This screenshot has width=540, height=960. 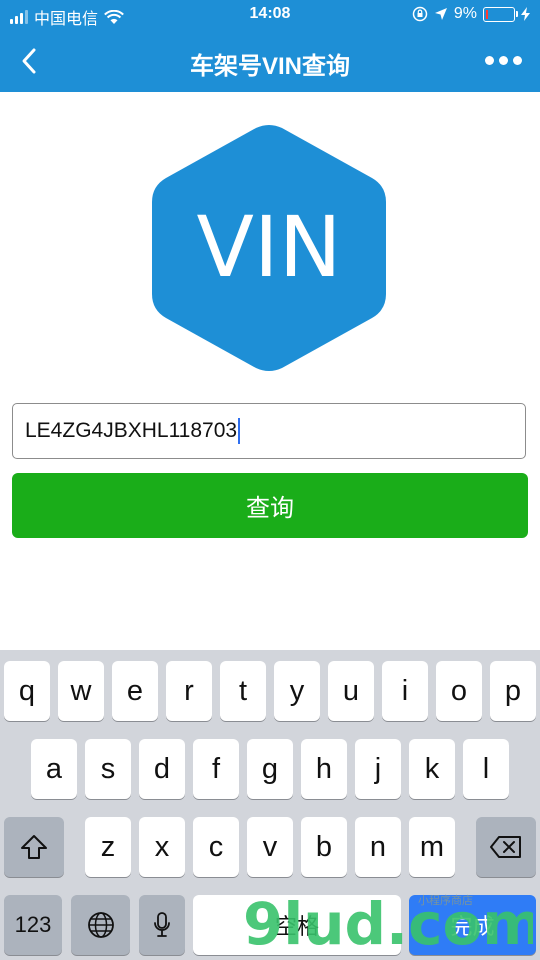 I want to click on key-r: r, so click(x=189, y=691).